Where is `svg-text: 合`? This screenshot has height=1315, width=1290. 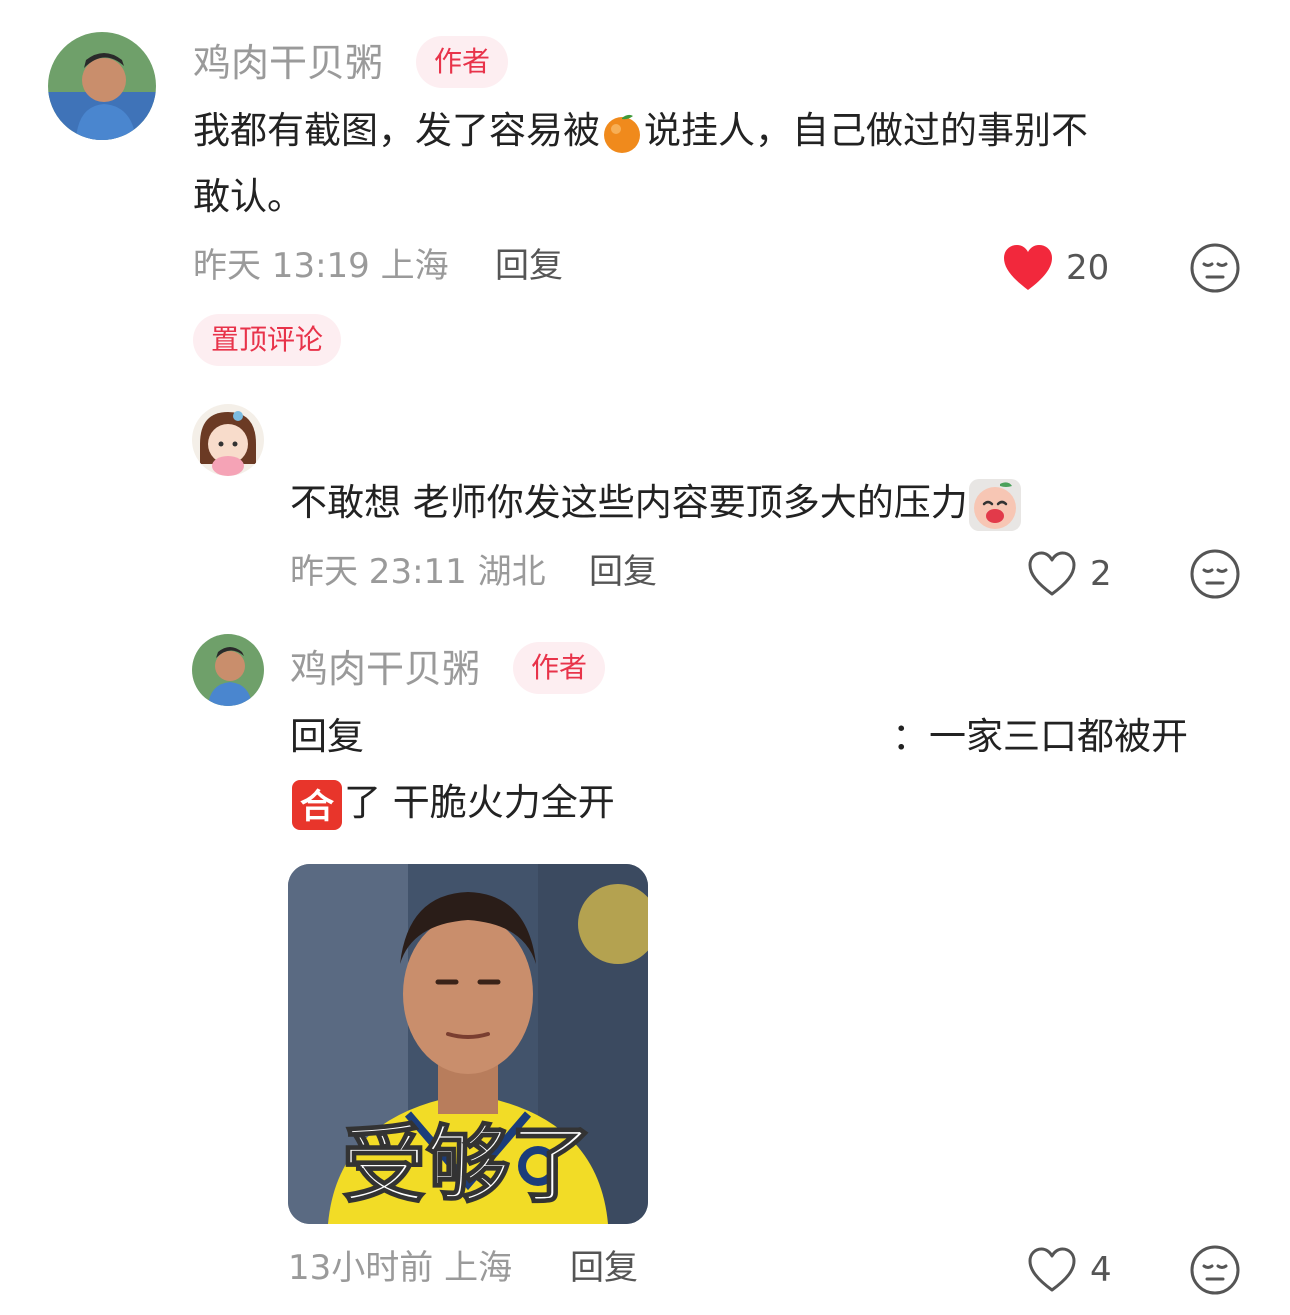
svg-text: 合 is located at coordinates (317, 807).